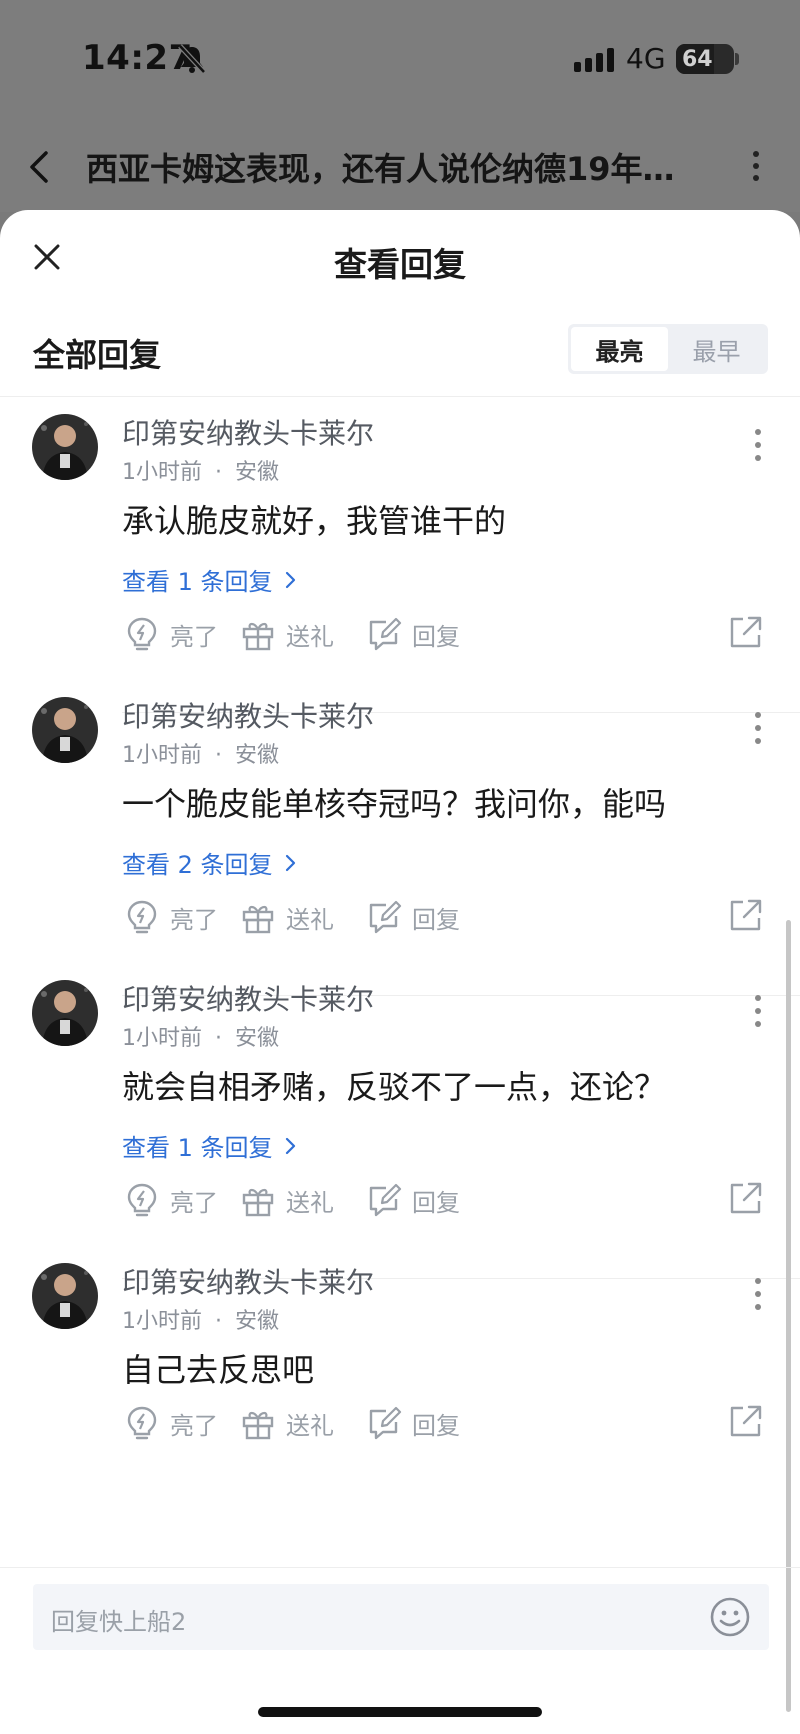 This screenshot has height=1734, width=800. I want to click on comment-content: 自己去反思吧, so click(218, 1370).